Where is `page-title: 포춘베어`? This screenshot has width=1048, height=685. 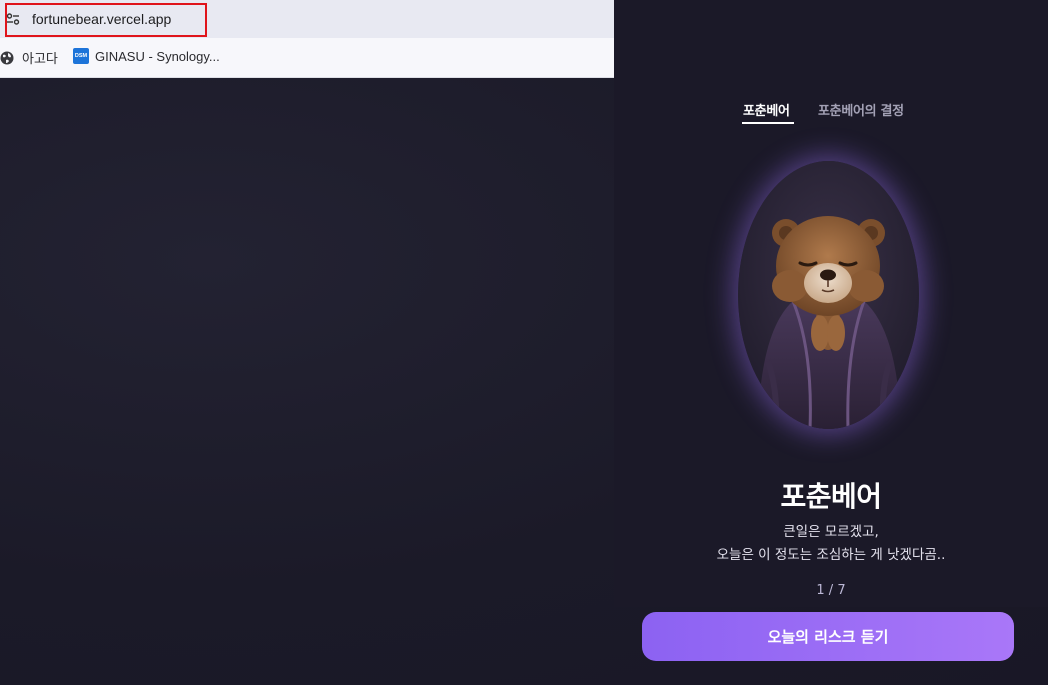
page-title: 포춘베어 is located at coordinates (831, 496).